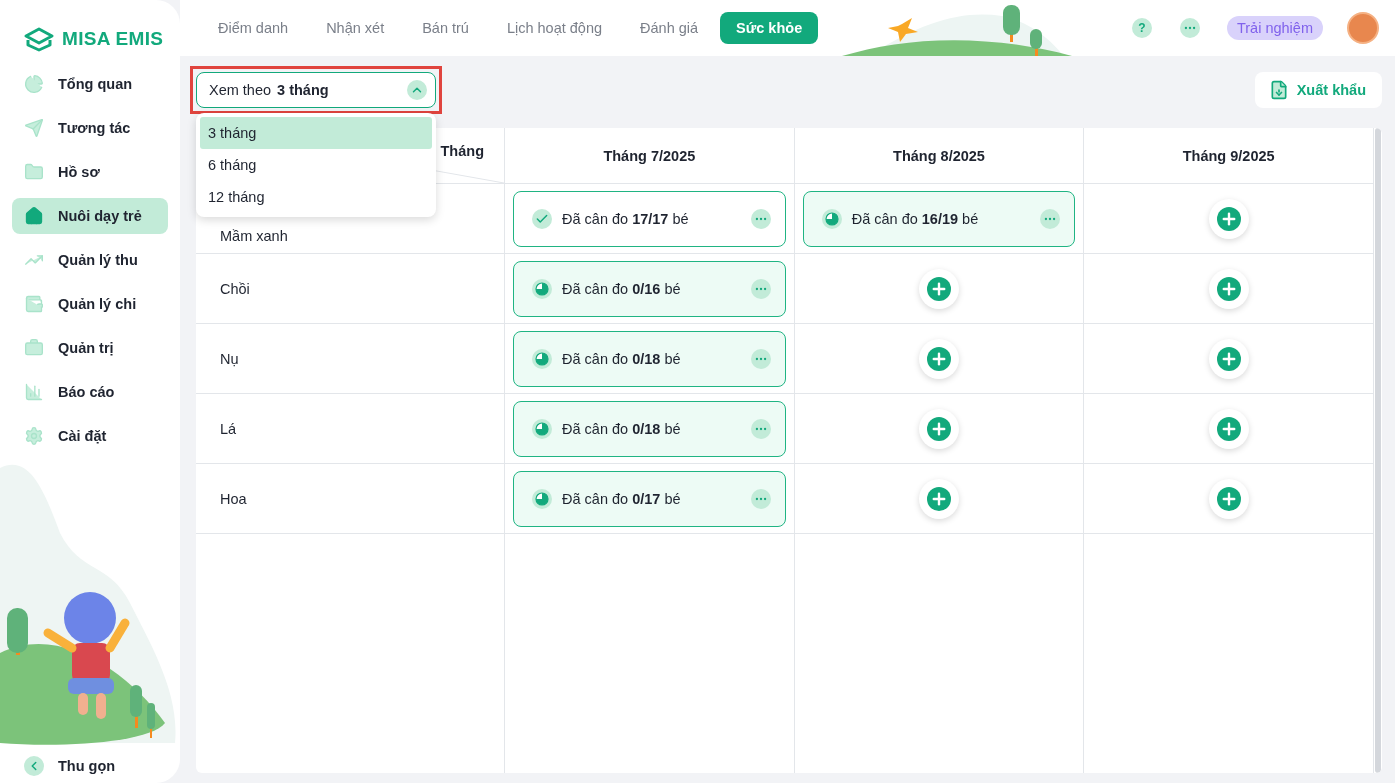 This screenshot has height=783, width=1395. I want to click on row-label: Chồi, so click(235, 288).